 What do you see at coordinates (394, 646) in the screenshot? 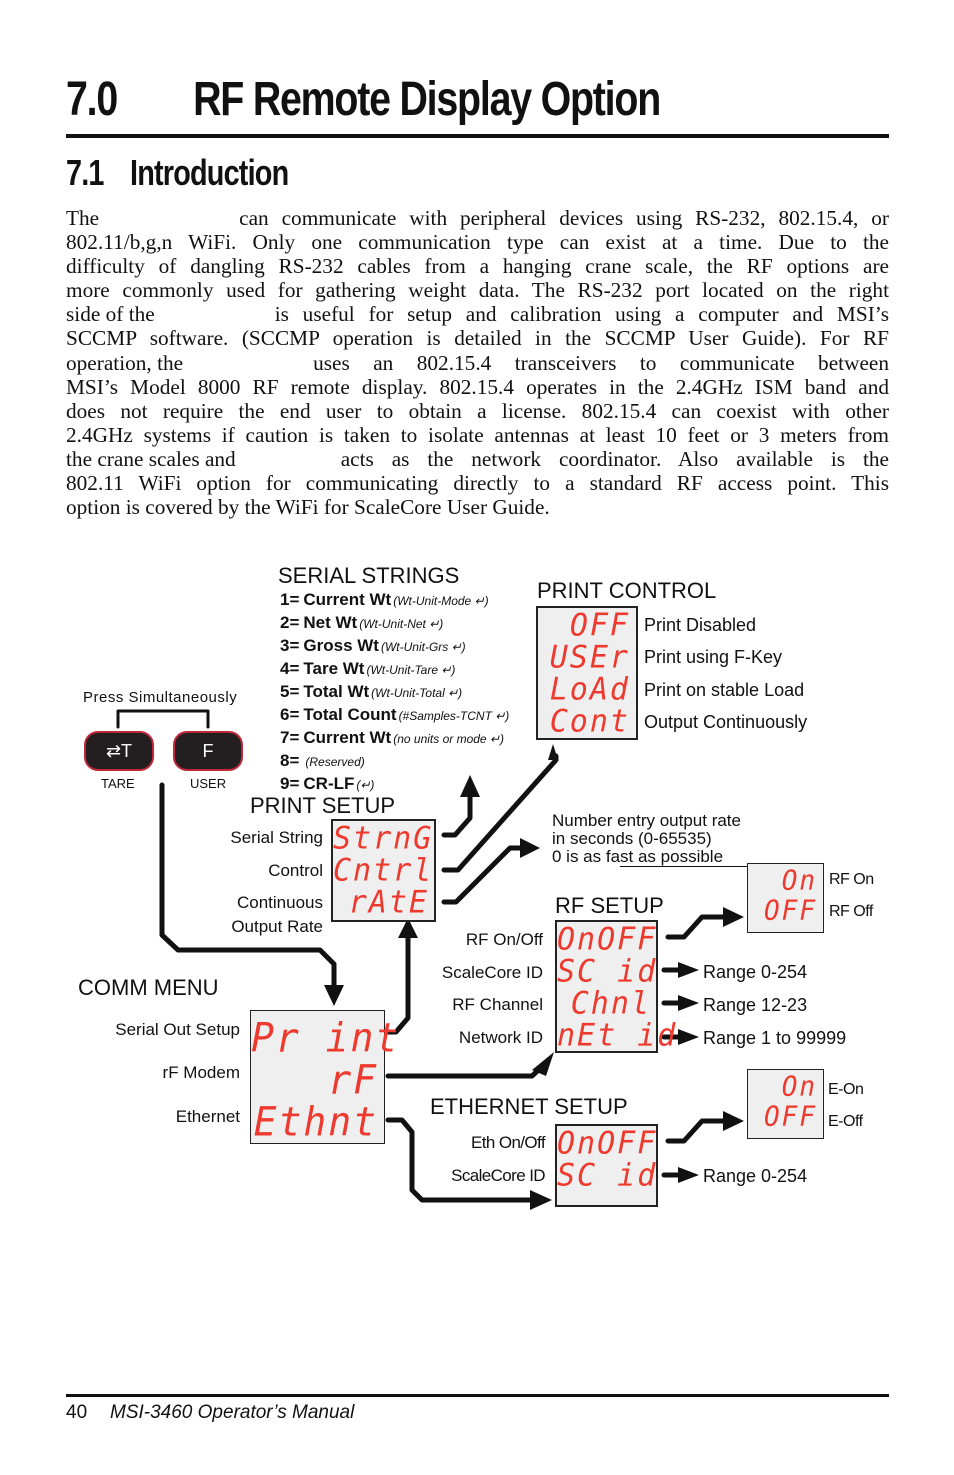
I see `serial-string-item: 3= Gross Wt (Wt-Unit-Grs ↵)` at bounding box center [394, 646].